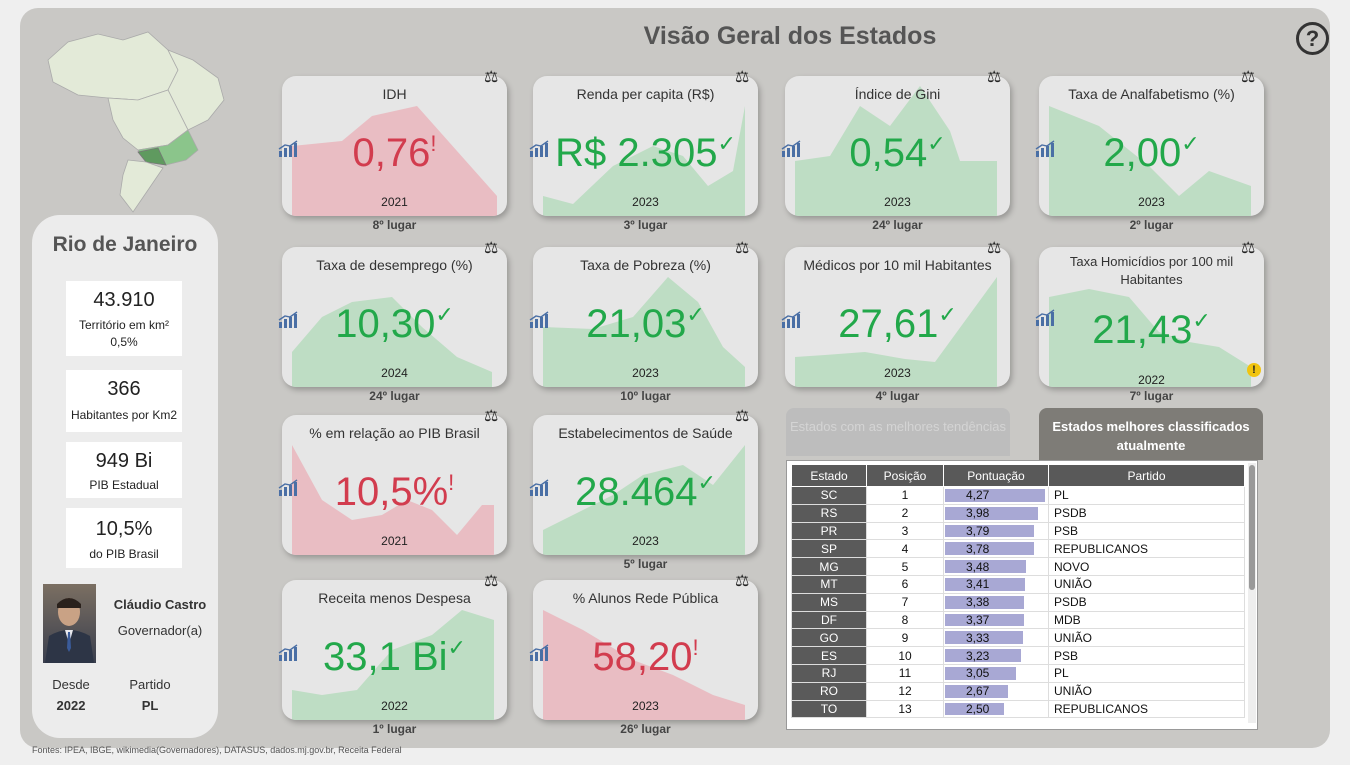  Describe the element at coordinates (1018, 531) in the screenshot. I see `table-row: PR 3 3,79 PSB` at that location.